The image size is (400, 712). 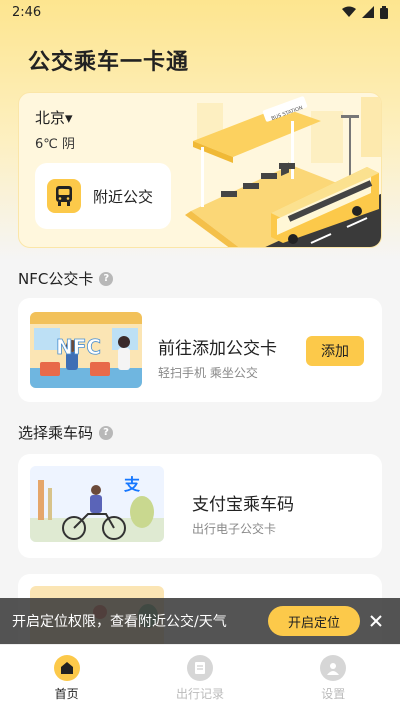 I want to click on code-section-label: 选择乘车码, so click(x=56, y=433).